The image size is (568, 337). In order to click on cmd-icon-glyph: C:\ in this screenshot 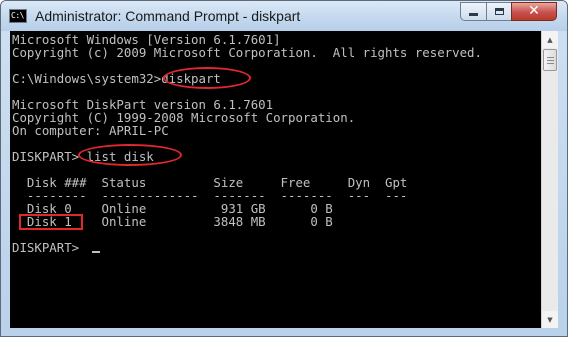, I will do `click(17, 15)`.